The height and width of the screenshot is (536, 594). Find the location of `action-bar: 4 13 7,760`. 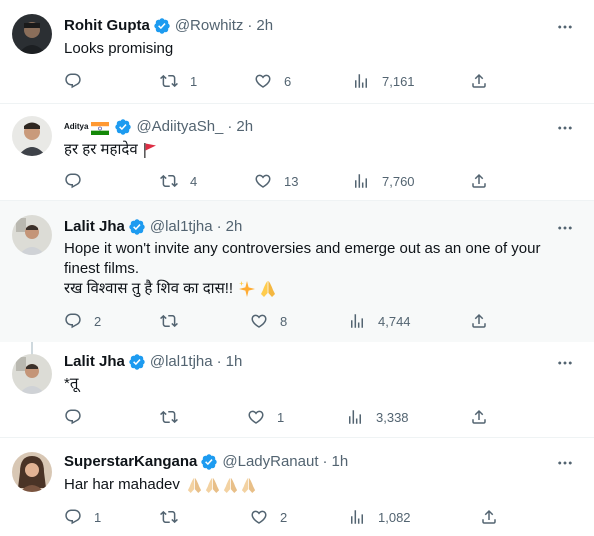

action-bar: 4 13 7,760 is located at coordinates (279, 182).